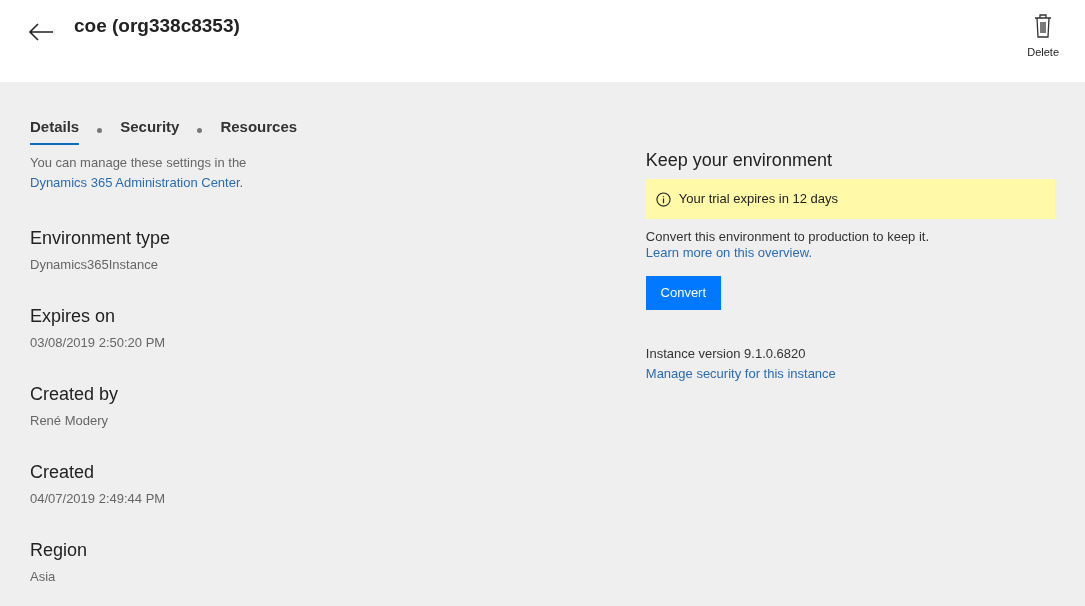 Image resolution: width=1085 pixels, height=606 pixels. Describe the element at coordinates (157, 26) in the screenshot. I see `page-title: coe (org338c8353)` at that location.